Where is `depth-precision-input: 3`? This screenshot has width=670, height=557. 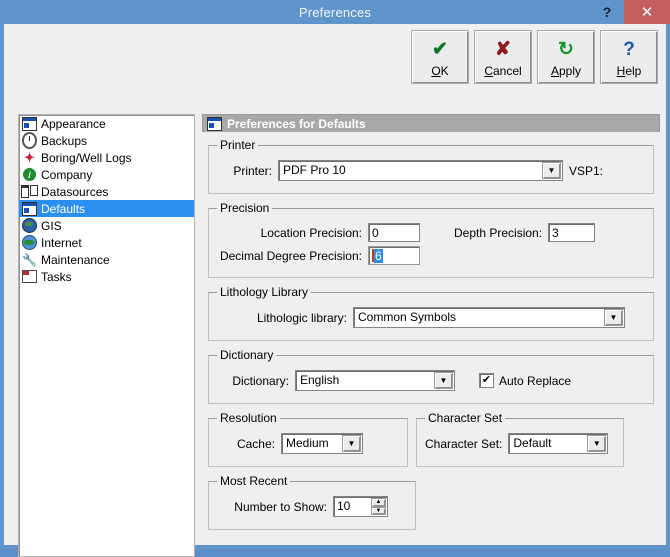
depth-precision-input: 3 is located at coordinates (572, 232).